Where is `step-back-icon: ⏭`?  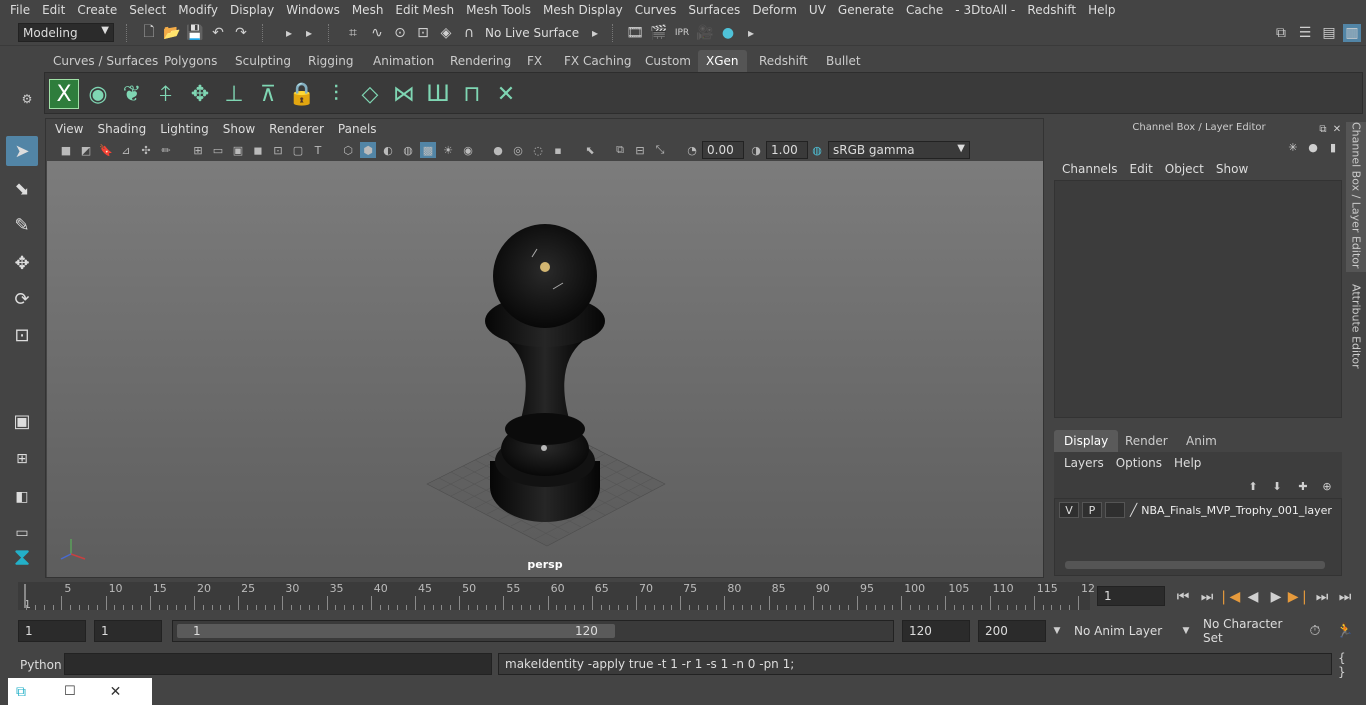
step-back-icon: ⏭ is located at coordinates (1207, 597).